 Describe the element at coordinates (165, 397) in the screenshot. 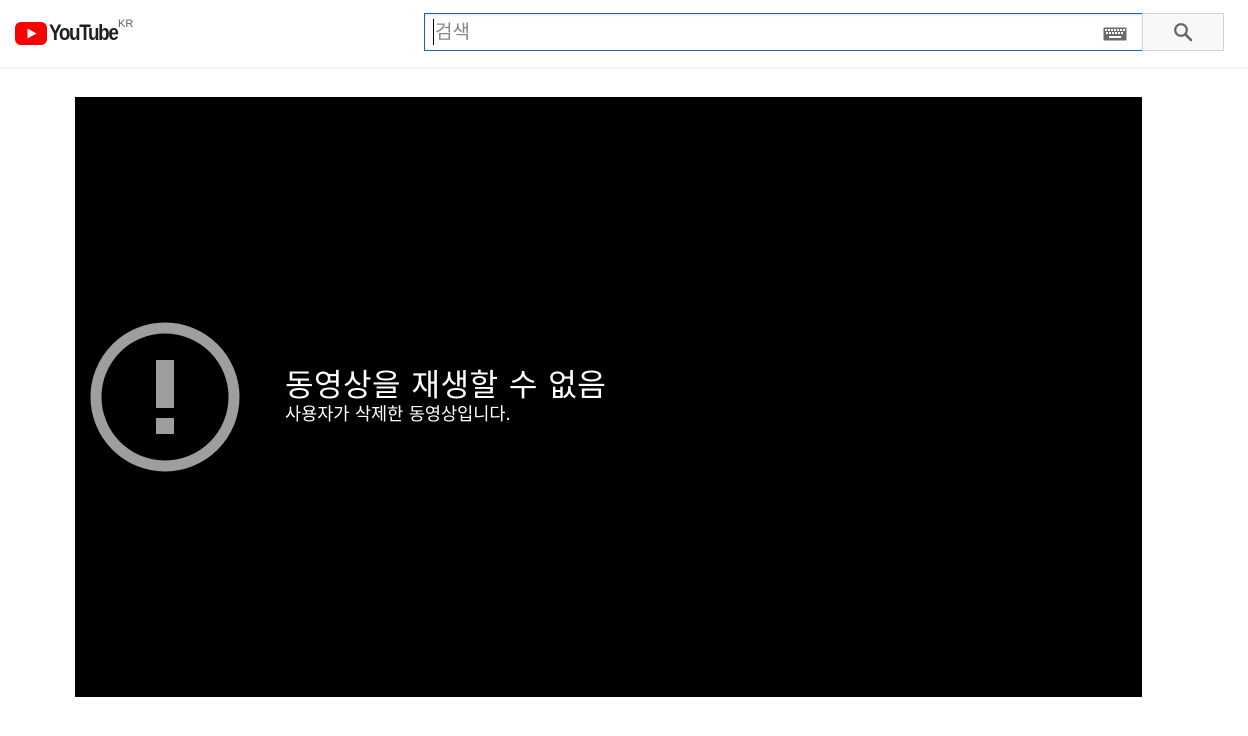

I see `alert-icon` at that location.